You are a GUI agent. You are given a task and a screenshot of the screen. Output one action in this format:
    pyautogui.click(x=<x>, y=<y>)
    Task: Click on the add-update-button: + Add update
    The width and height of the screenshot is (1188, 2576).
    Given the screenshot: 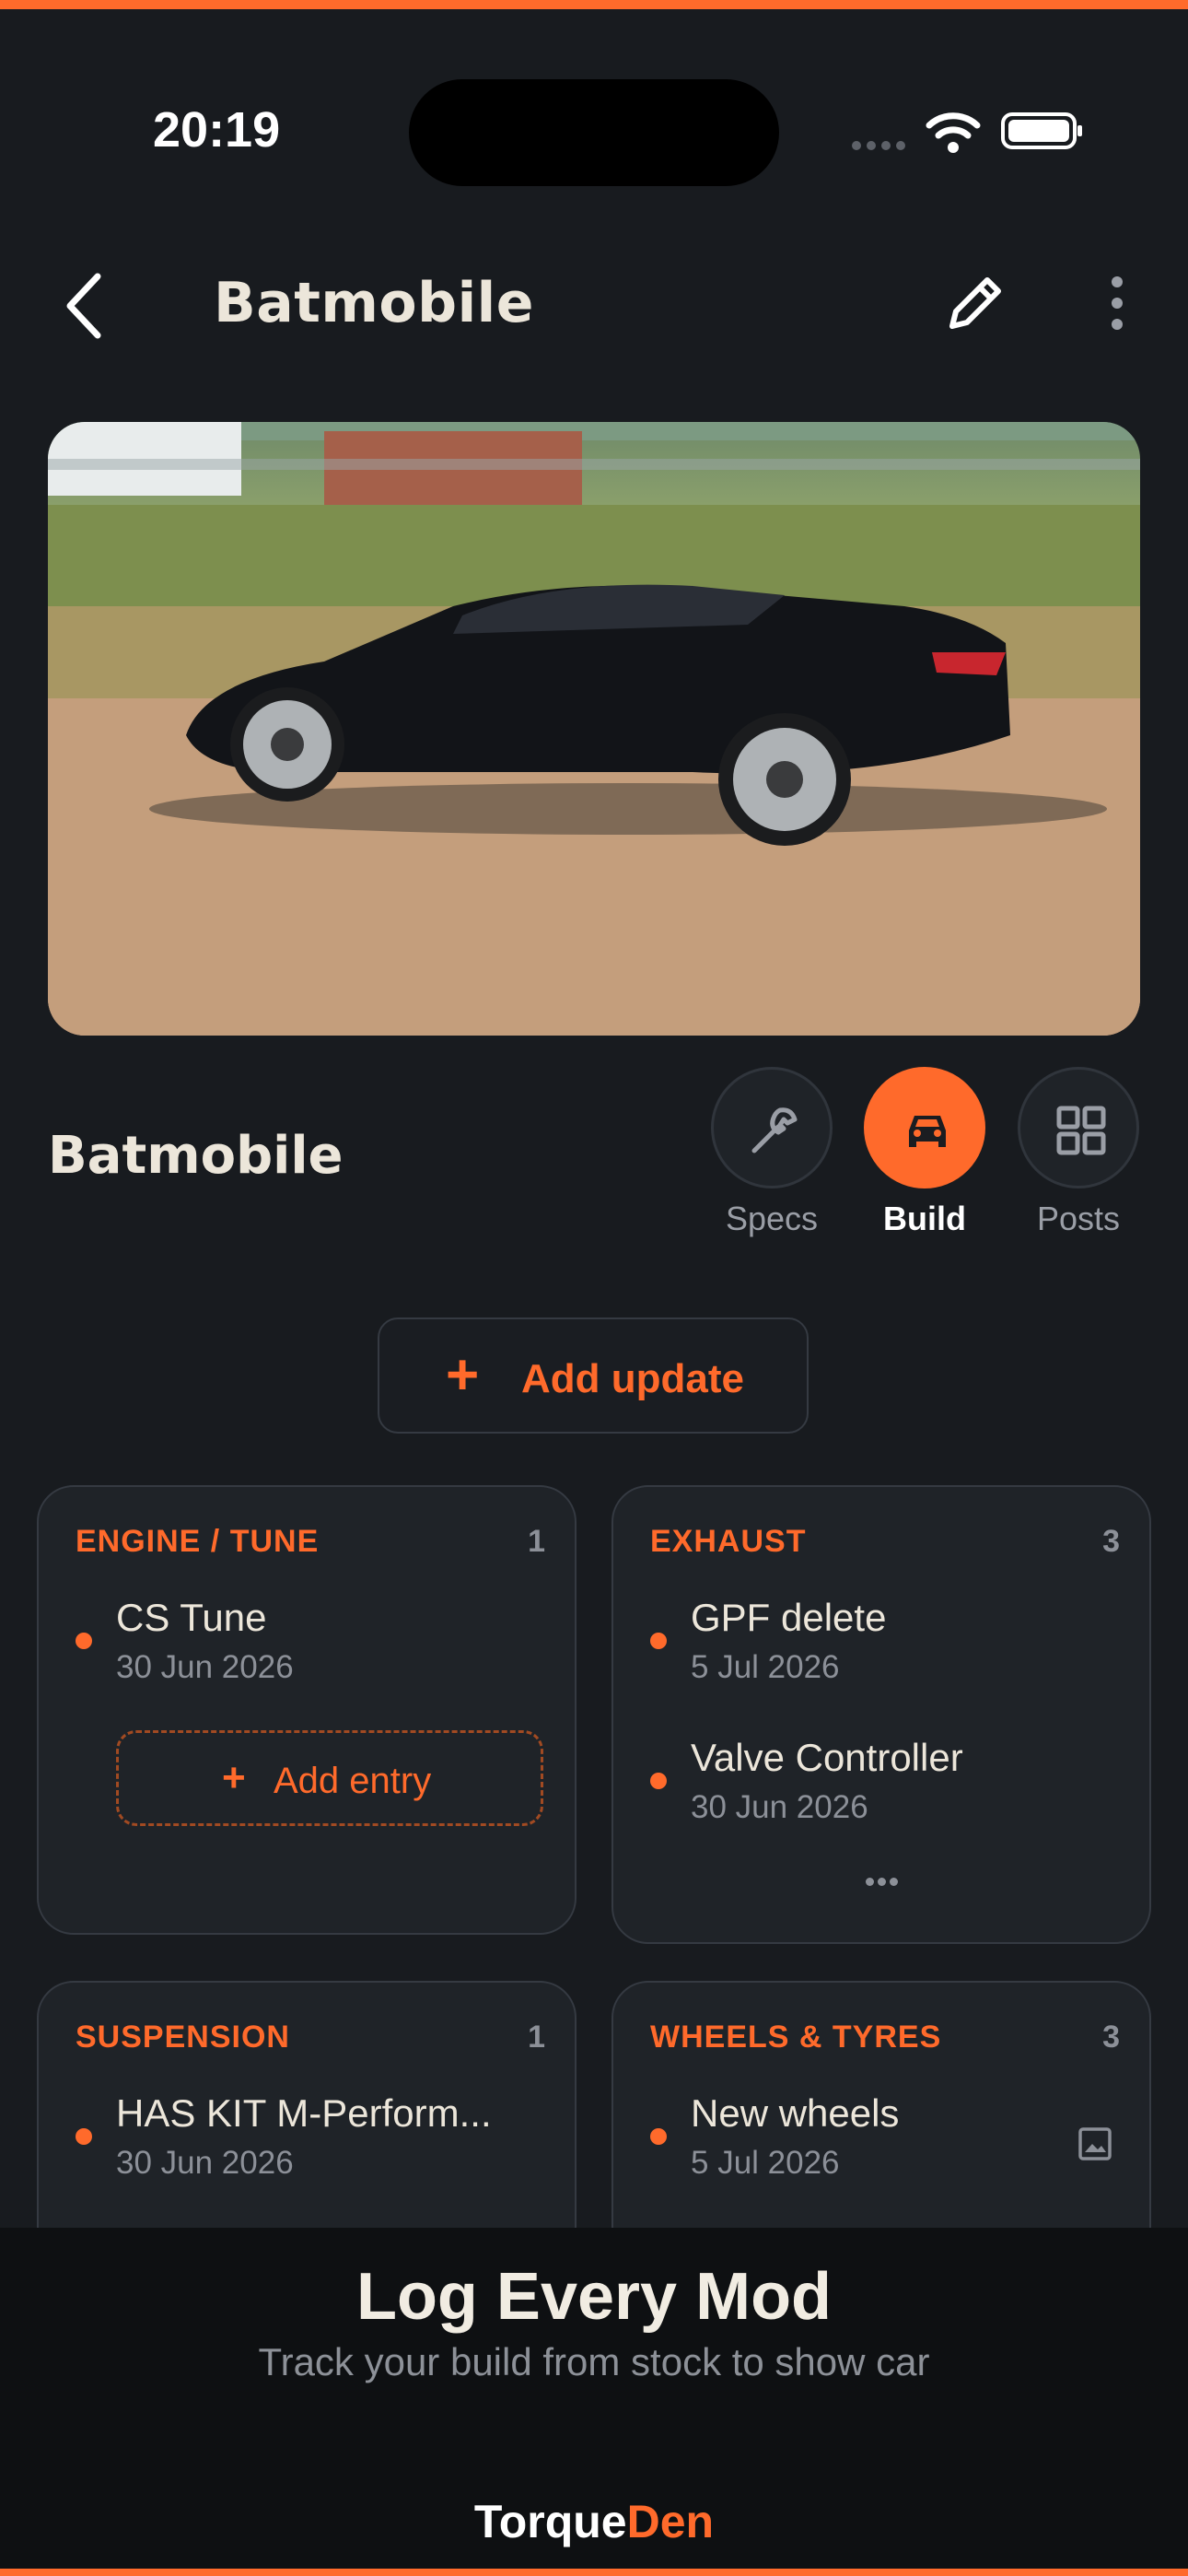 What is the action you would take?
    pyautogui.click(x=593, y=1375)
    